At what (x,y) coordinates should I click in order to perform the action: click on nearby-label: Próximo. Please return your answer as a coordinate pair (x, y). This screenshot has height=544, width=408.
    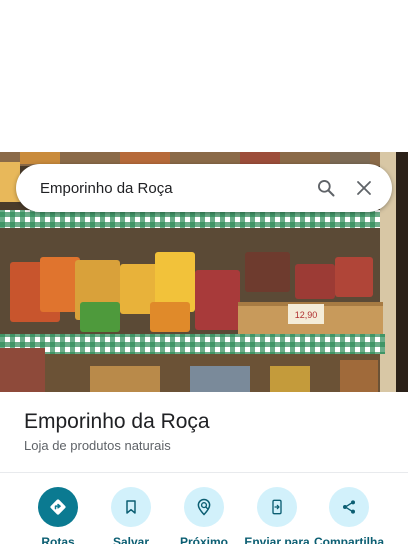
    Looking at the image, I should click on (203, 539).